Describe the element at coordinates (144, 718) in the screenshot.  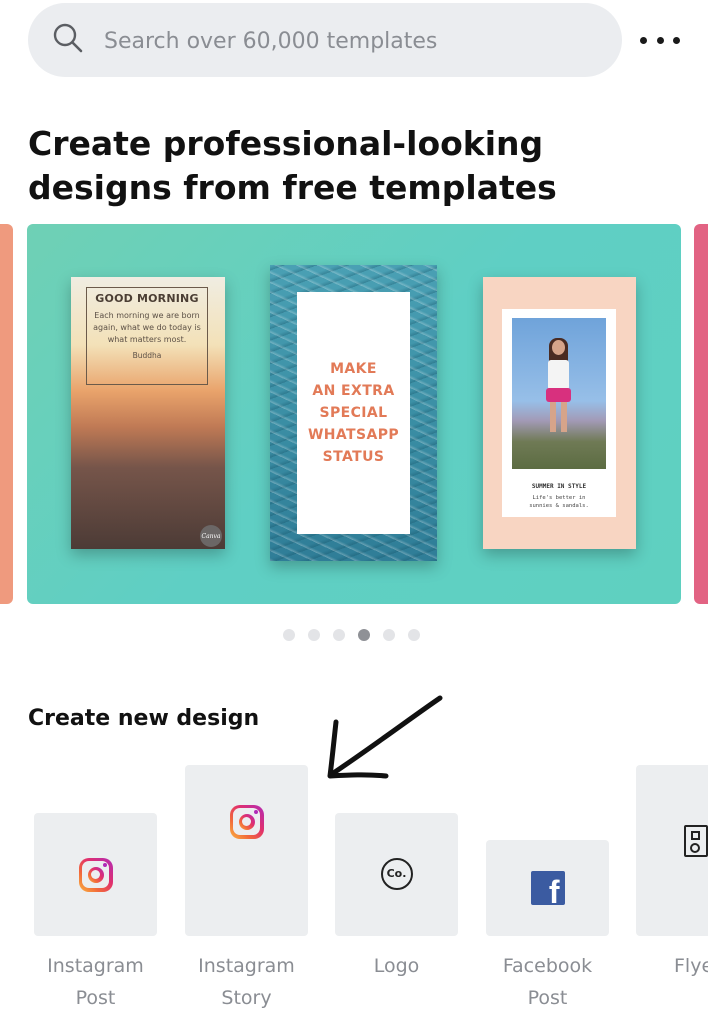
I see `create-new-design-heading: Create new design` at that location.